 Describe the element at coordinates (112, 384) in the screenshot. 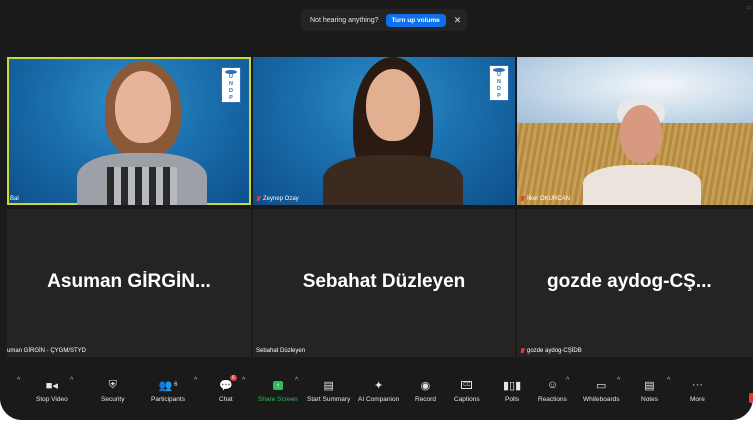

I see `shield-icon: ⛨` at that location.